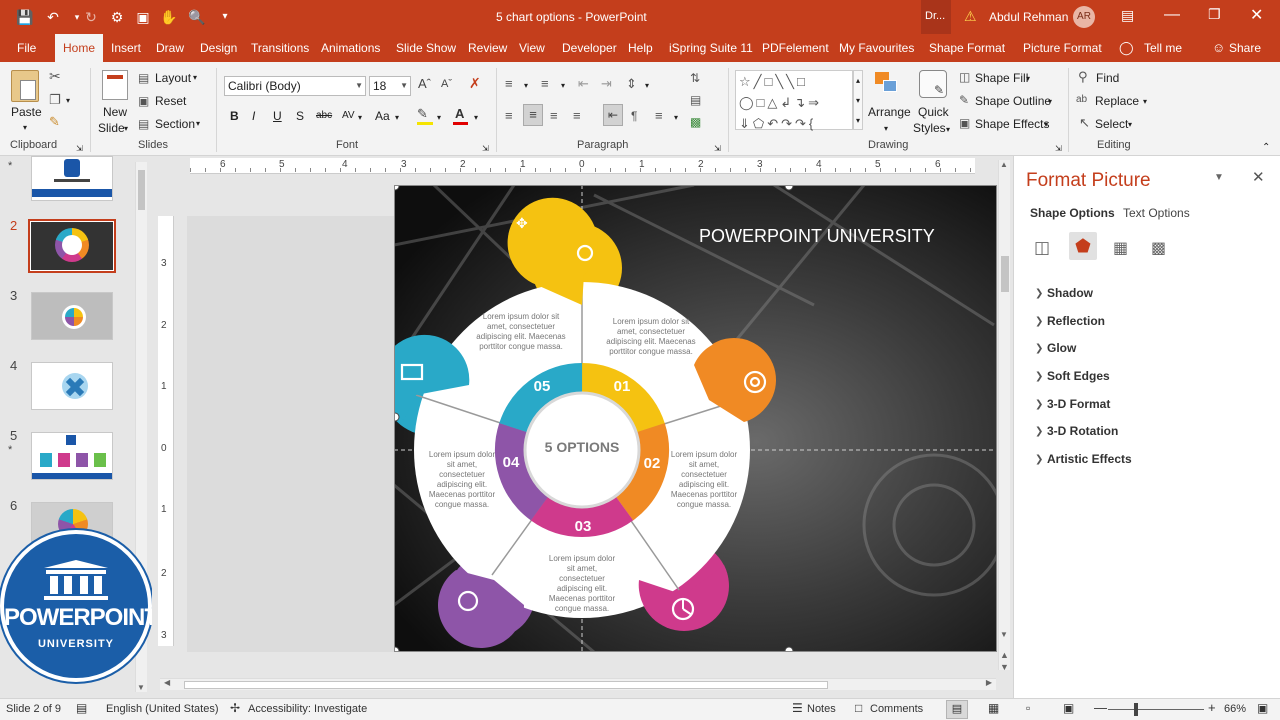  I want to click on layout-icon: ▤, so click(143, 78).